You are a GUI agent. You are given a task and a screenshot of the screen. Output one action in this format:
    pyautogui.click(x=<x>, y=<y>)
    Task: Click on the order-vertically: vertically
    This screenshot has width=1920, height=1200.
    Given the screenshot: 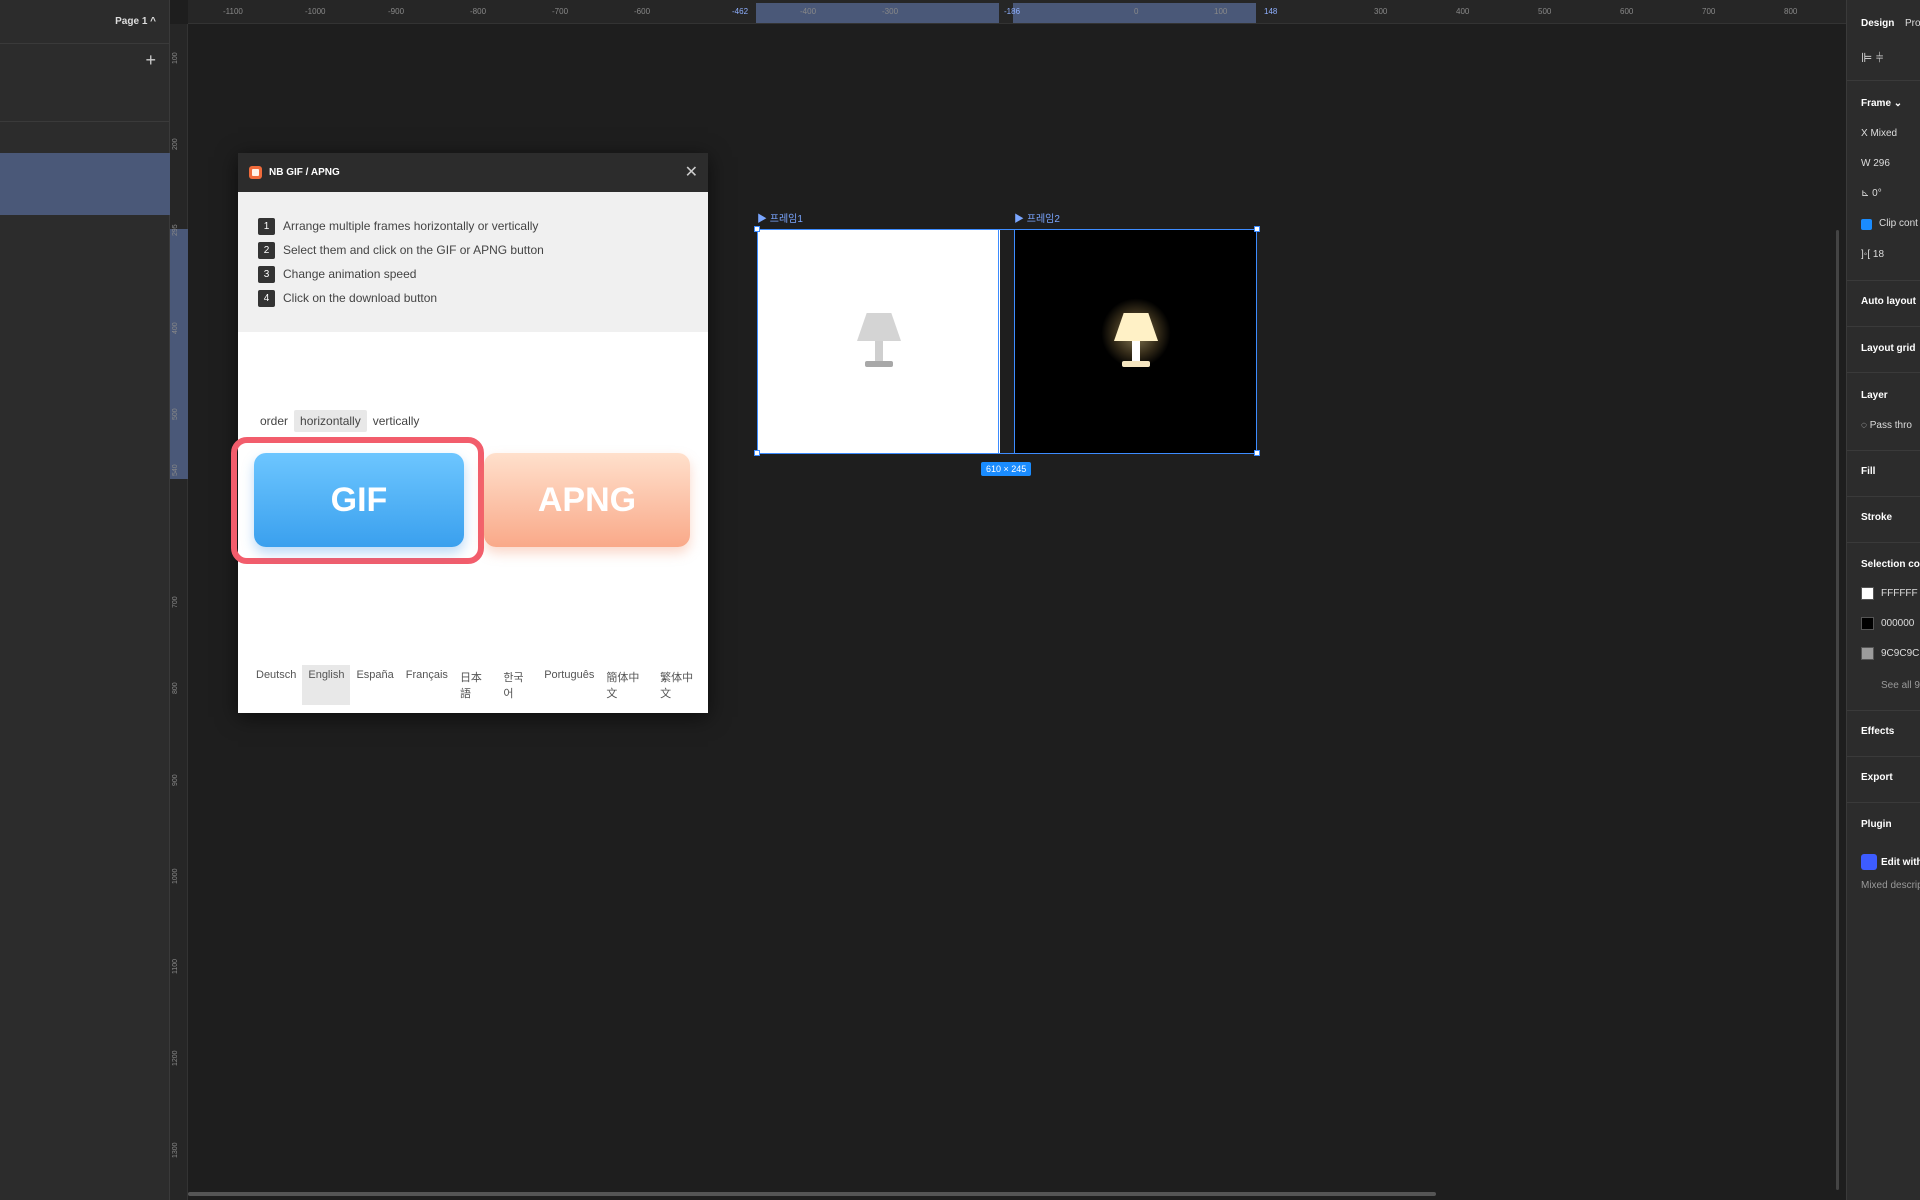 What is the action you would take?
    pyautogui.click(x=396, y=421)
    